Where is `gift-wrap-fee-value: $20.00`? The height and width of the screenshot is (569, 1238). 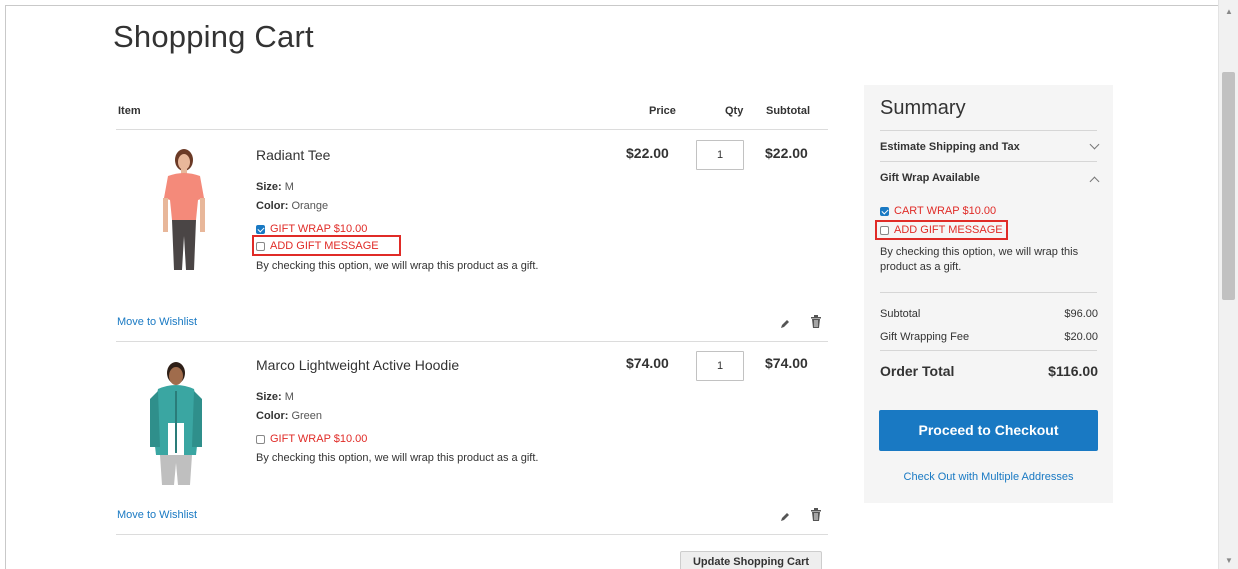 gift-wrap-fee-value: $20.00 is located at coordinates (1081, 337).